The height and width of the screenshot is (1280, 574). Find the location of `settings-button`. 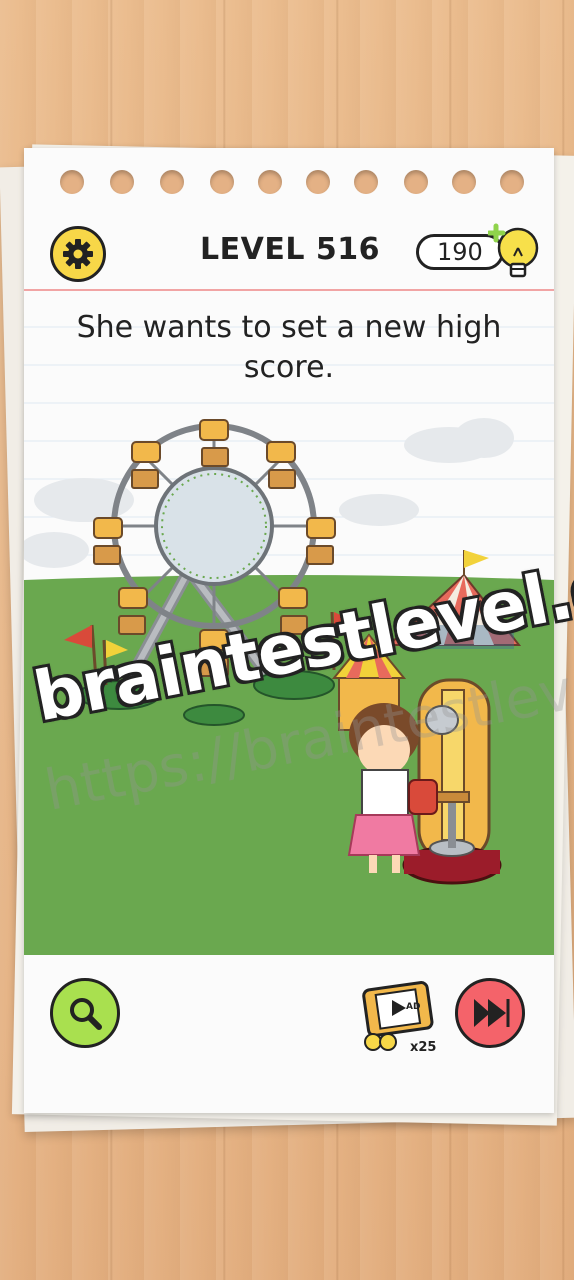

settings-button is located at coordinates (78, 254).